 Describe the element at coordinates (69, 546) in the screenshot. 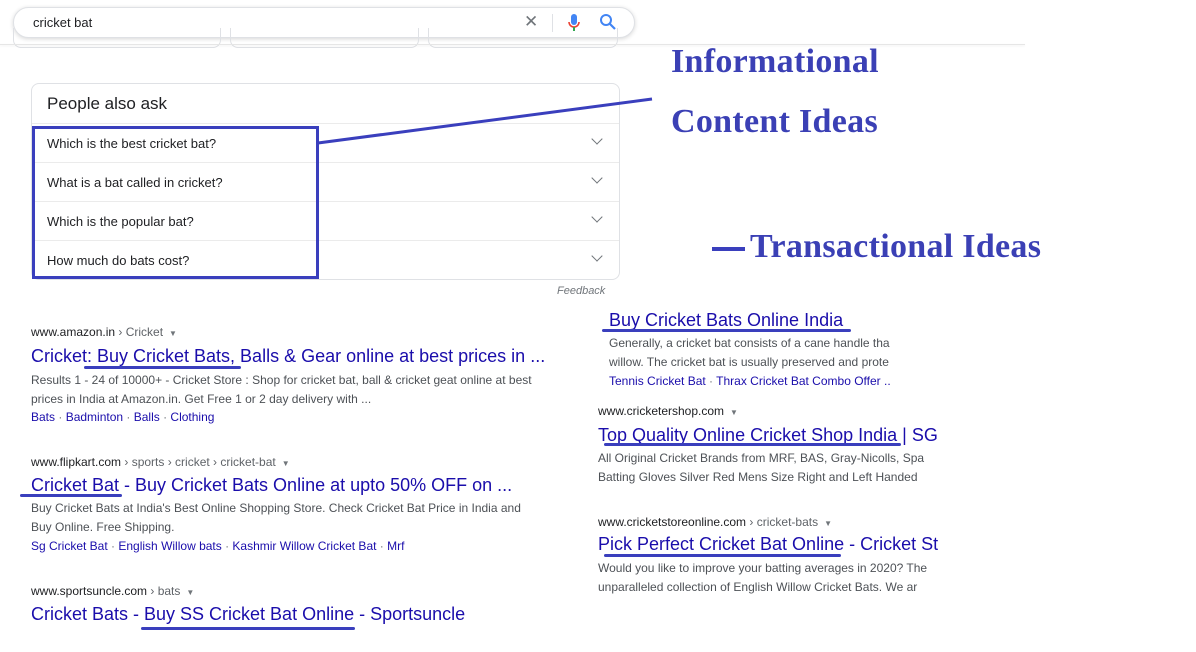

I see `sitelink: Sg Cricket Bat` at that location.